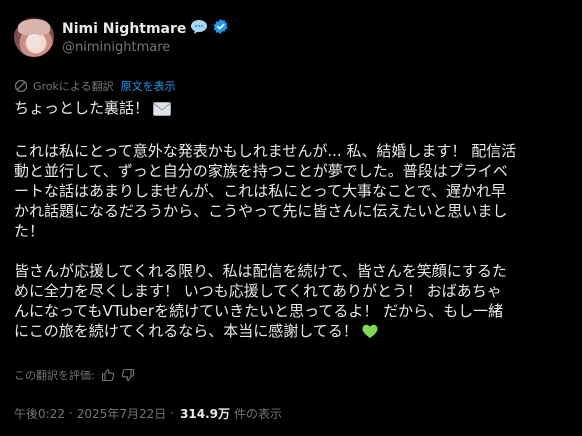  I want to click on paragraph-1-line-3: ートな話はあまりしませんが、これは私にとって大事なことで、遅かれ早, so click(260, 191).